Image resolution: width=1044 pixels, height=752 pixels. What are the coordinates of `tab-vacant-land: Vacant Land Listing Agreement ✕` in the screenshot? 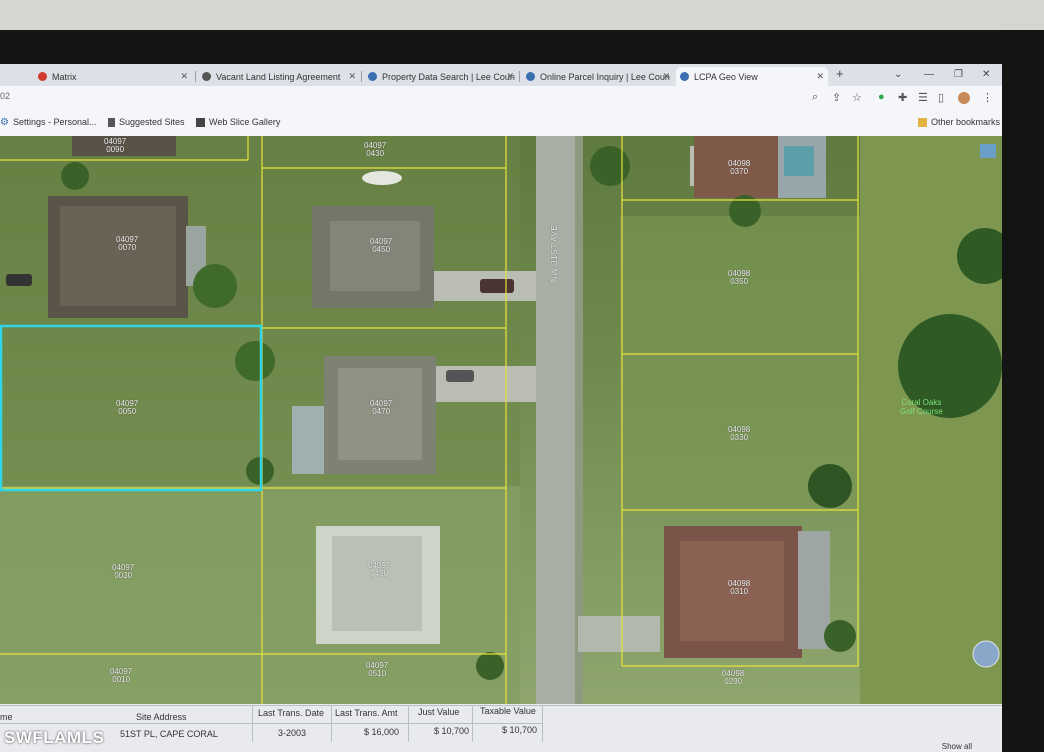 It's located at (279, 76).